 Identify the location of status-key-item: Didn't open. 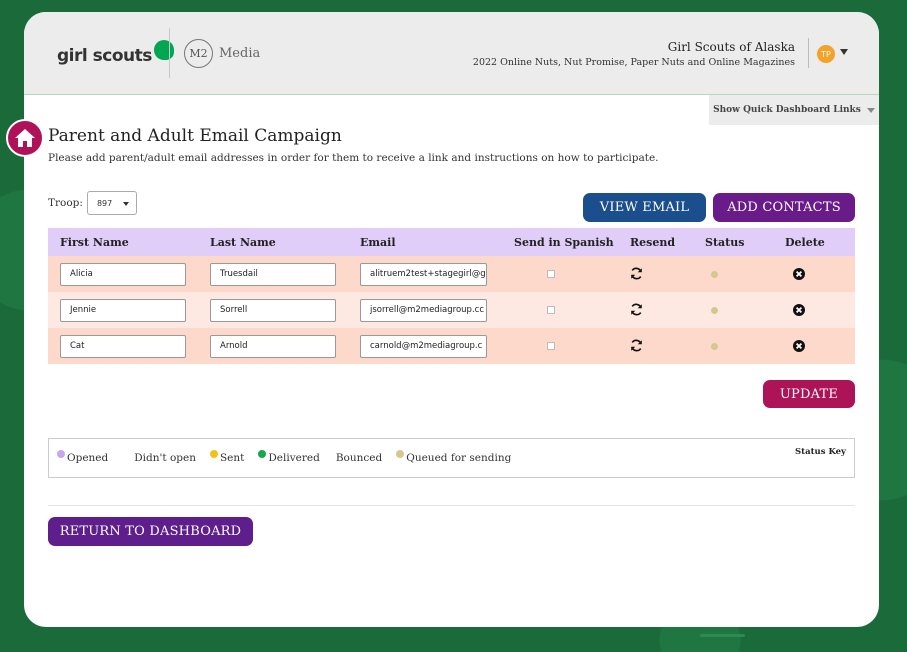
(165, 458).